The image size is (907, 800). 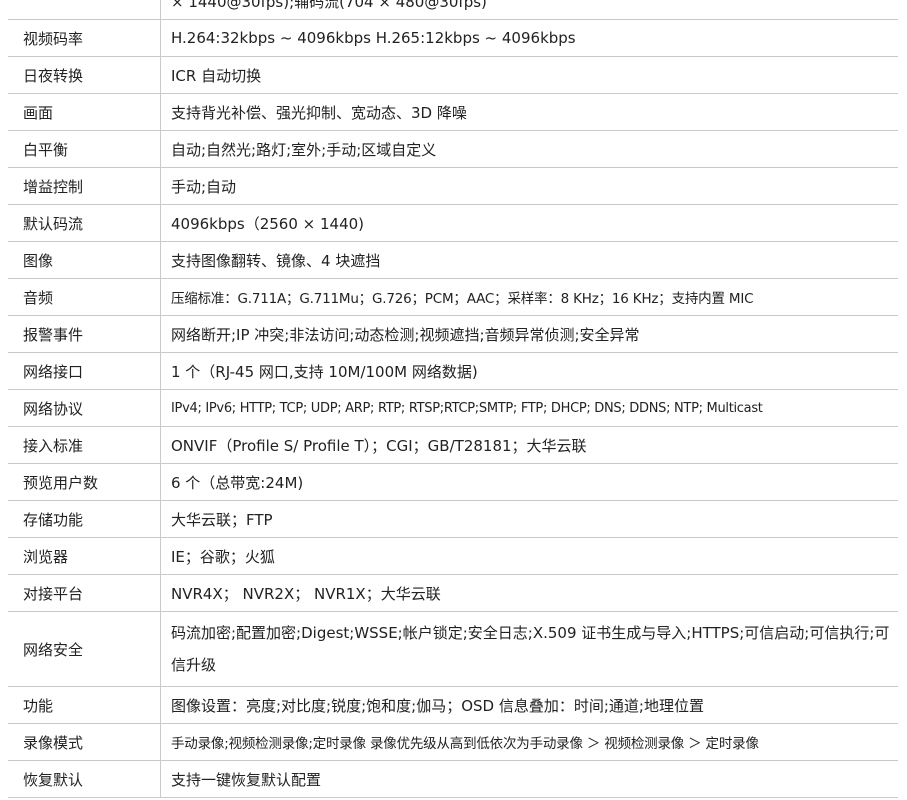 What do you see at coordinates (529, 556) in the screenshot?
I see `row-value: IE；谷歌；火狐` at bounding box center [529, 556].